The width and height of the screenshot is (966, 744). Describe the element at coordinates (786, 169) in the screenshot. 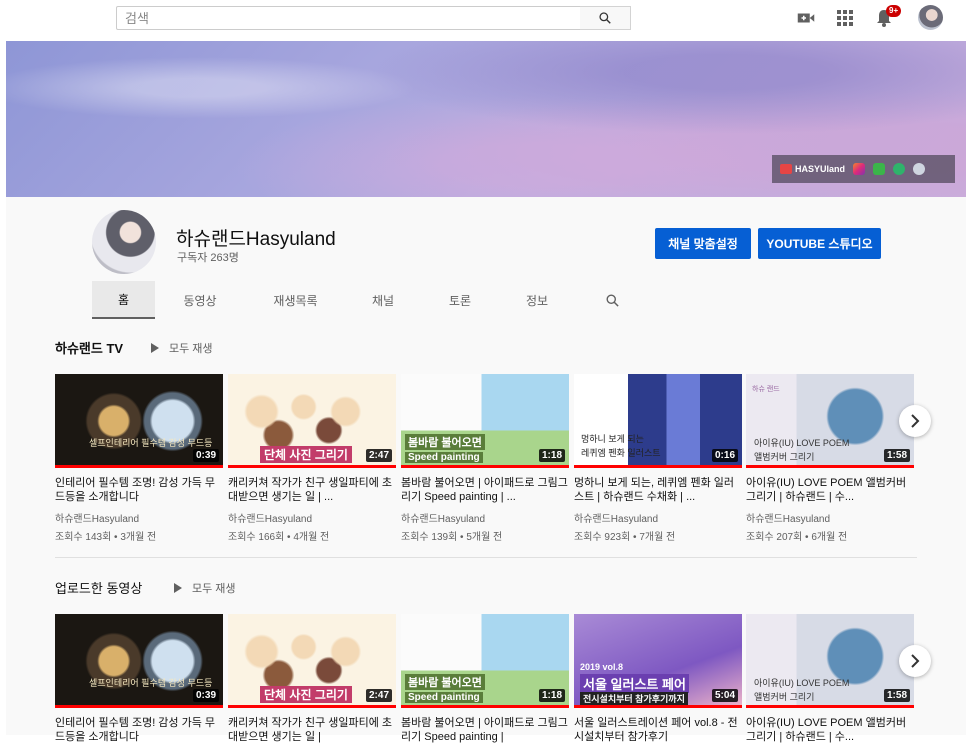

I see `brand-logo-icon` at that location.